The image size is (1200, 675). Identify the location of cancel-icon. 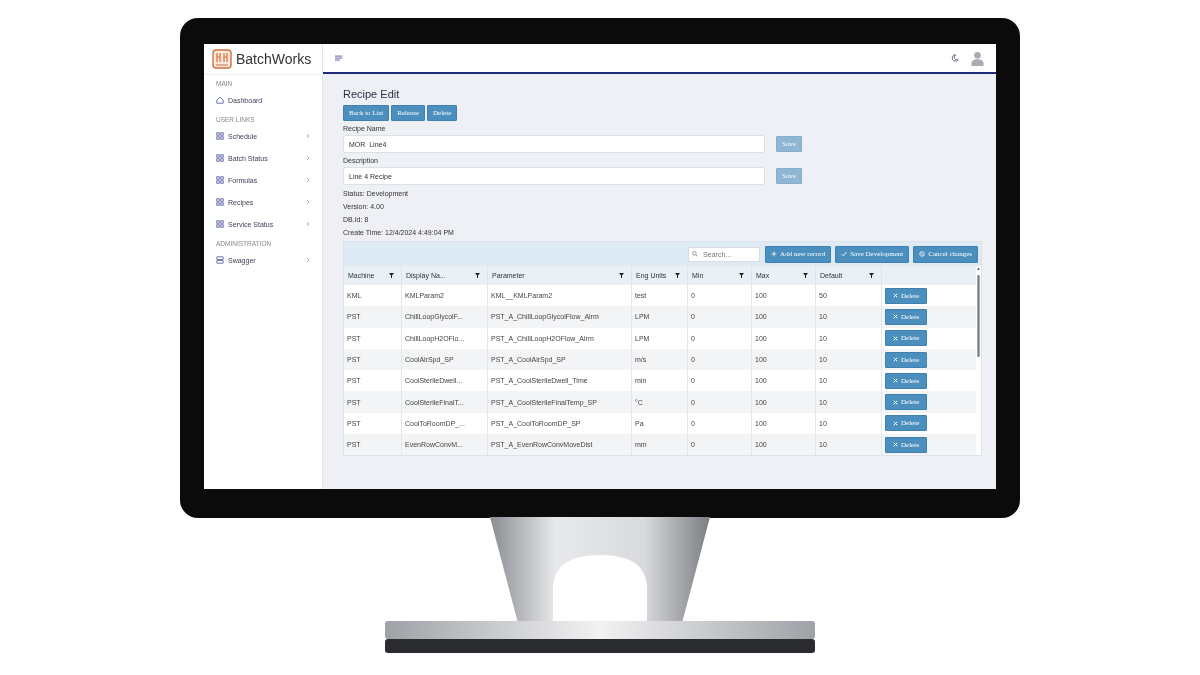
(922, 254).